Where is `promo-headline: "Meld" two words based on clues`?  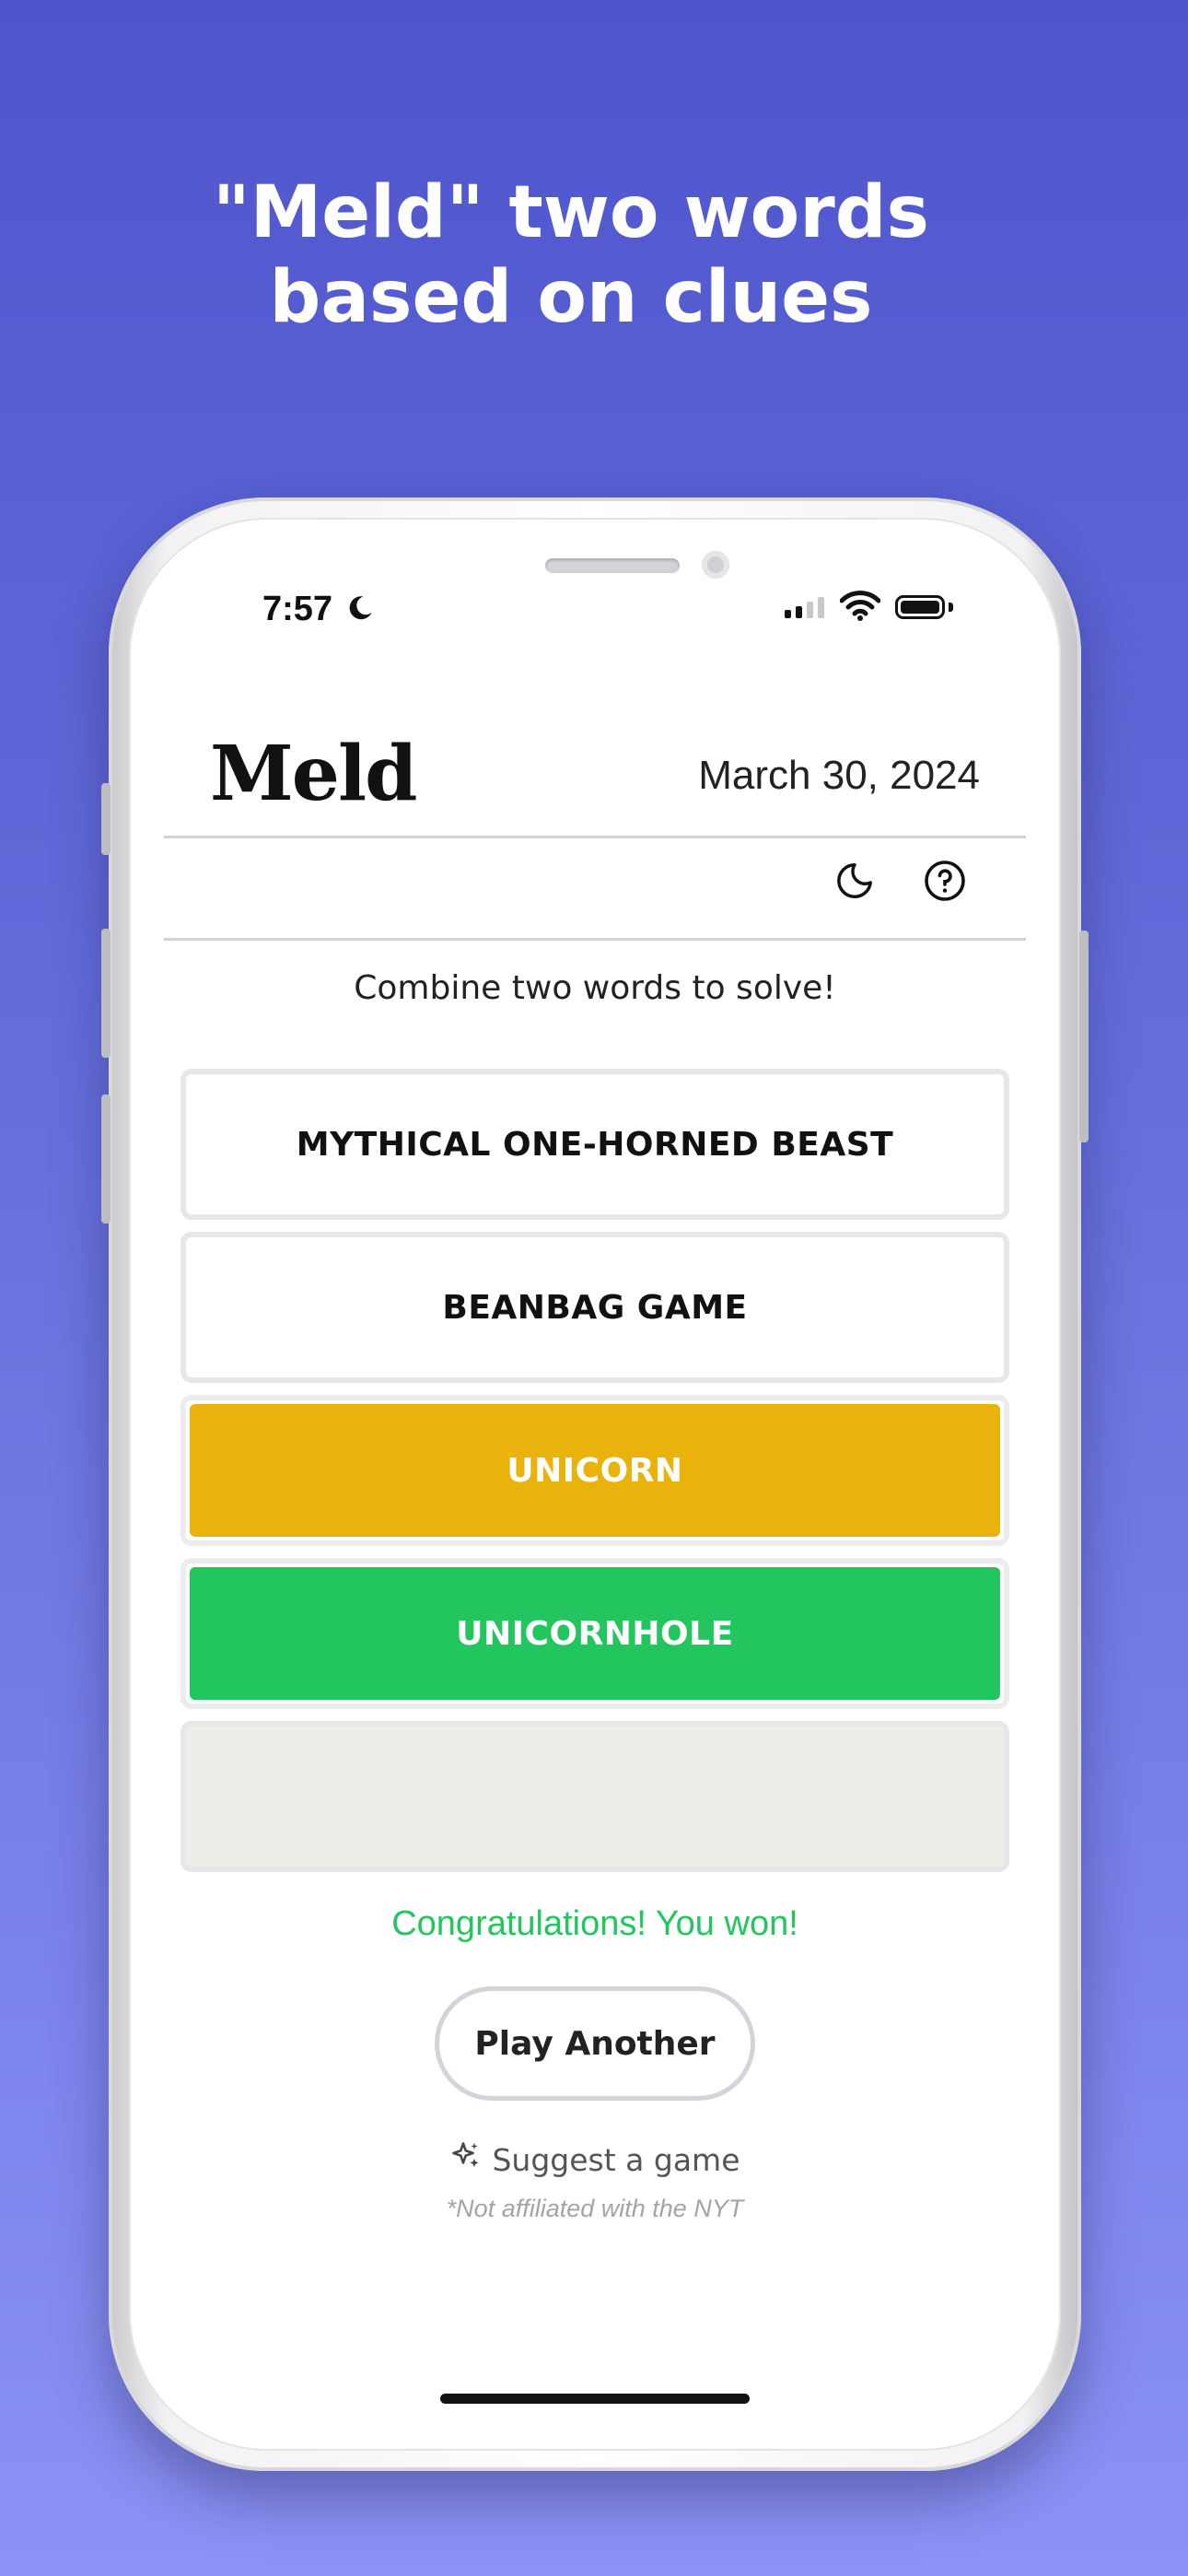 promo-headline: "Meld" two words based on clues is located at coordinates (571, 255).